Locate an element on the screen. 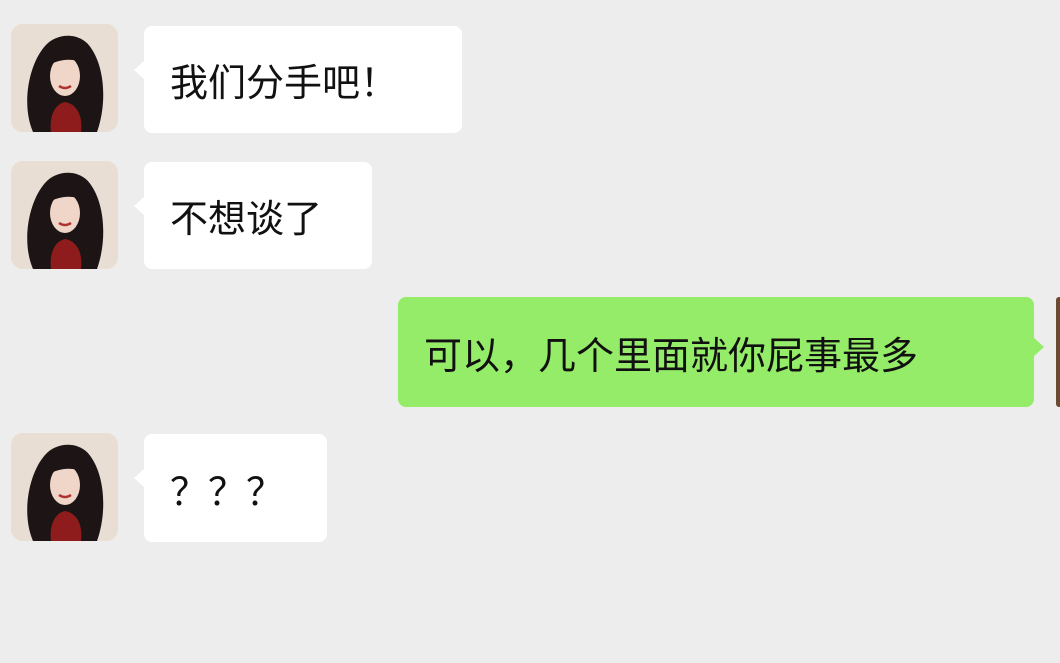 The image size is (1060, 663). message-text: 不想谈了 is located at coordinates (246, 219).